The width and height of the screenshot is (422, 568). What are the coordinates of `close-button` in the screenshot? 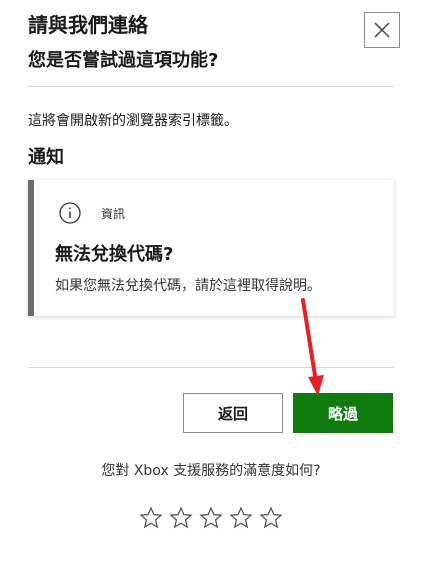 It's located at (382, 30).